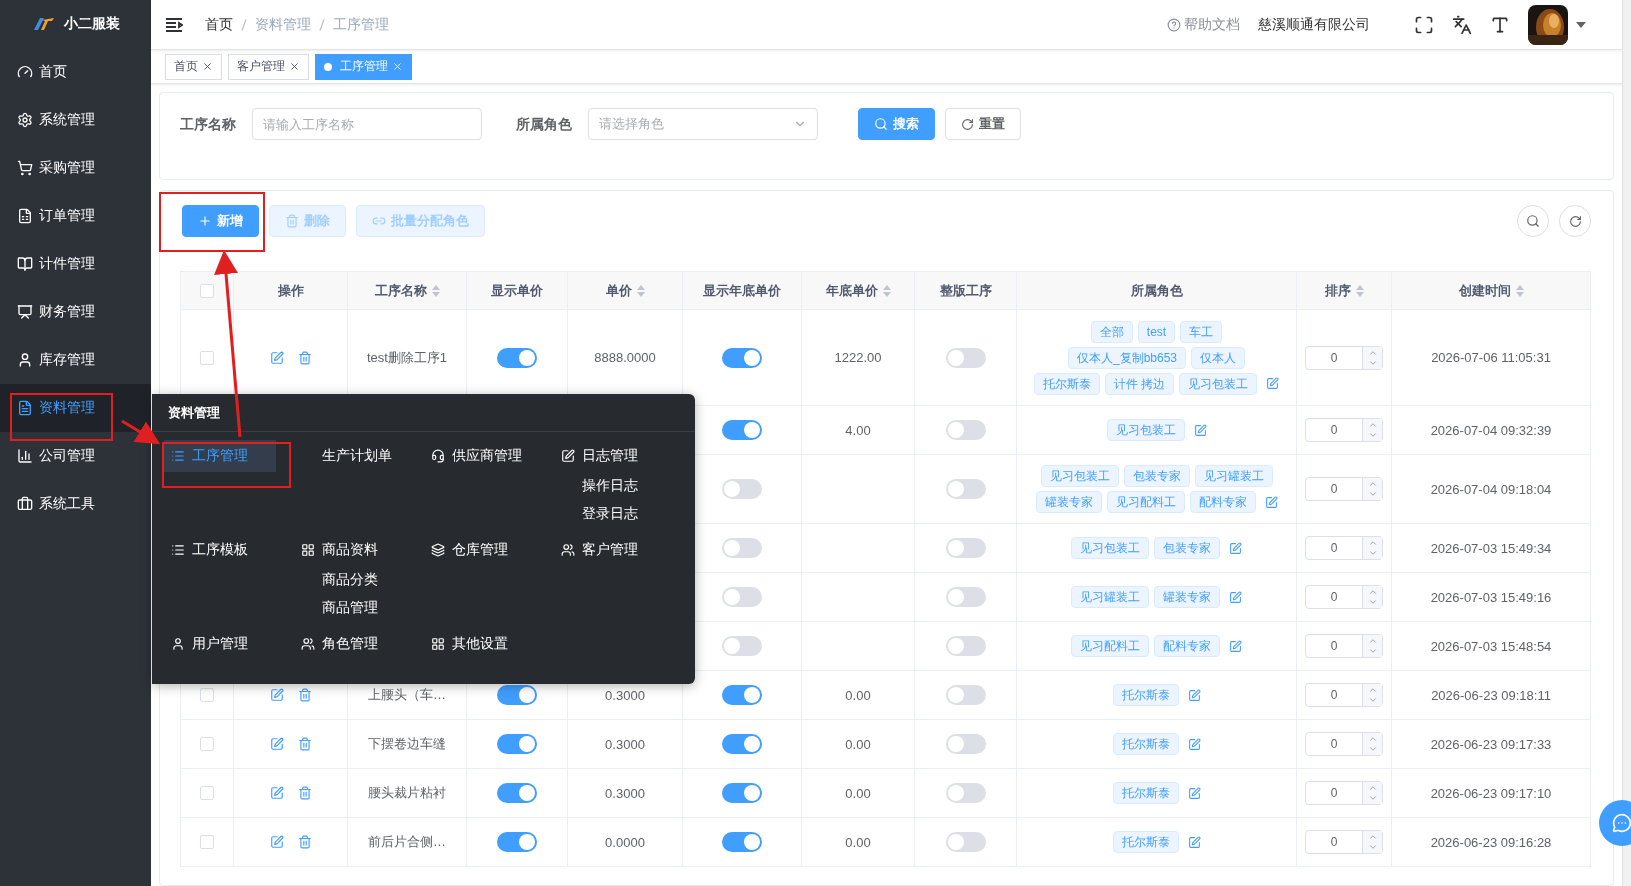 This screenshot has width=1631, height=886. Describe the element at coordinates (1424, 24) in the screenshot. I see `fullscreen-icon` at that location.